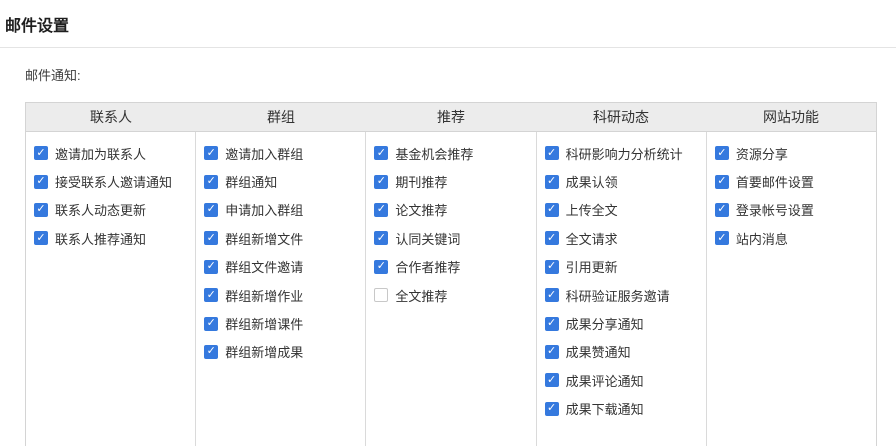 This screenshot has width=896, height=446. I want to click on checkbox-label: 群组新增课件, so click(264, 325).